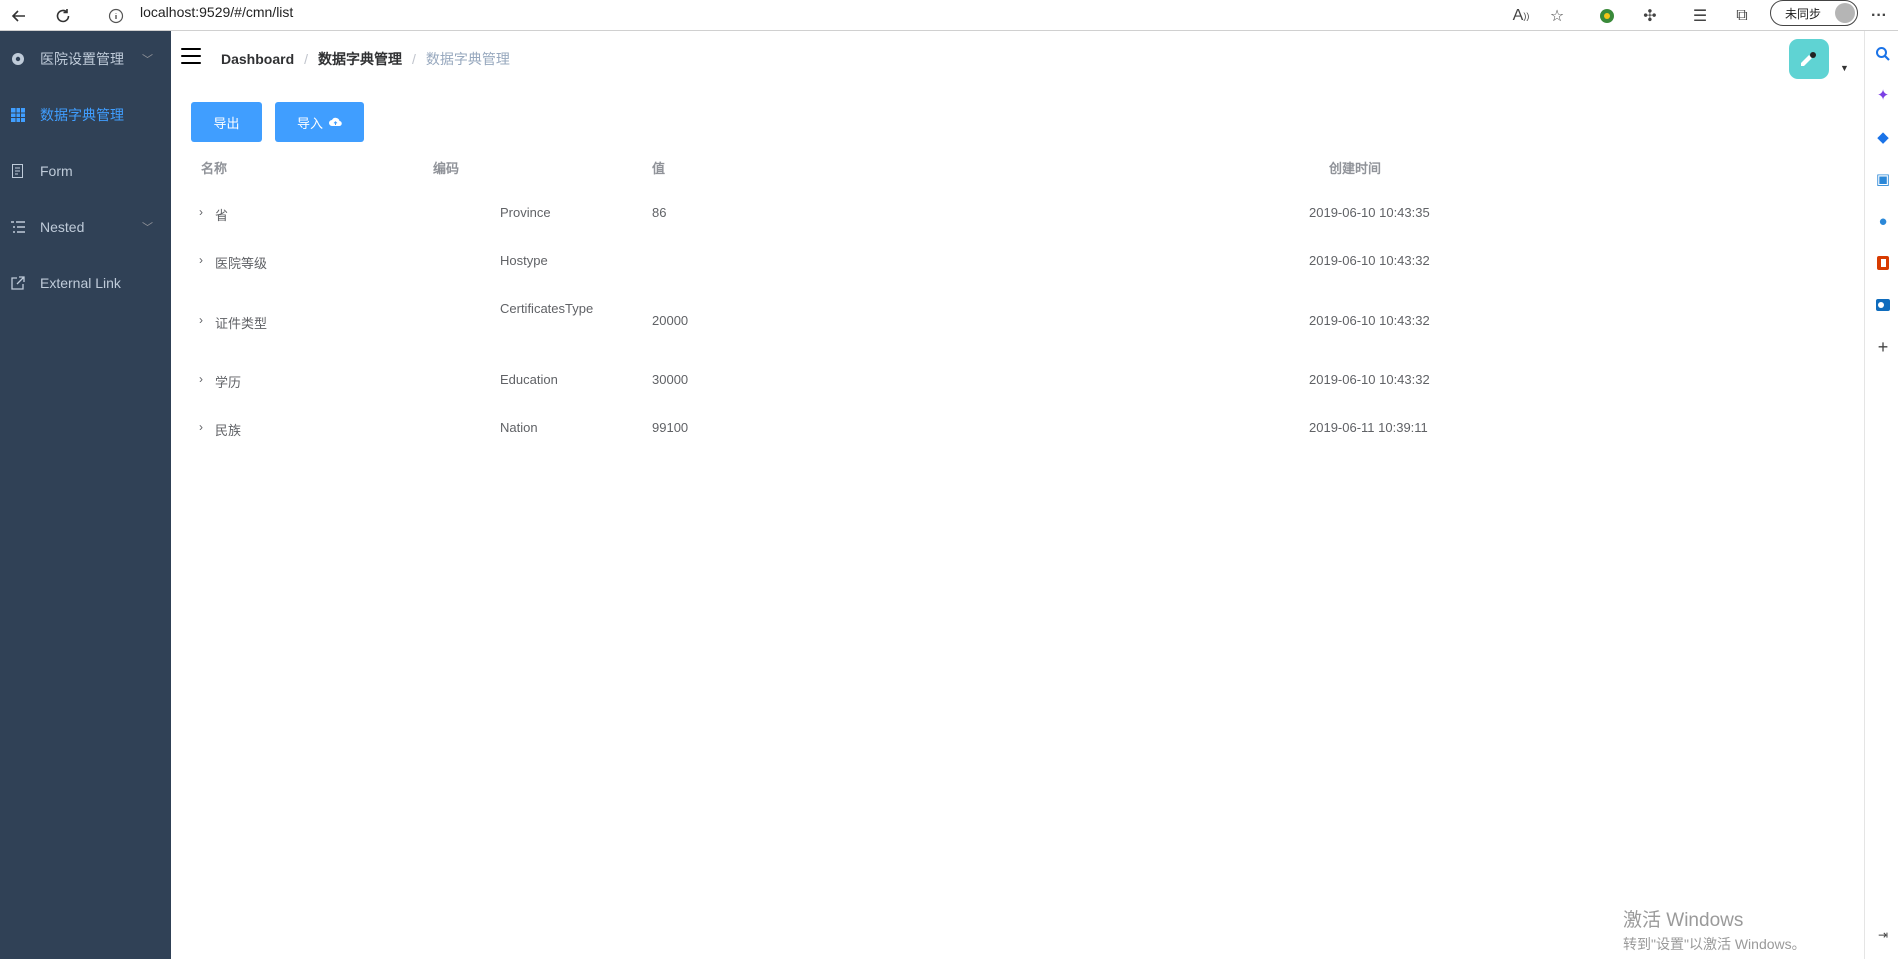 The width and height of the screenshot is (1898, 959). I want to click on watermark-subtitle: 转到"设置"以激活 Windows。, so click(1714, 944).